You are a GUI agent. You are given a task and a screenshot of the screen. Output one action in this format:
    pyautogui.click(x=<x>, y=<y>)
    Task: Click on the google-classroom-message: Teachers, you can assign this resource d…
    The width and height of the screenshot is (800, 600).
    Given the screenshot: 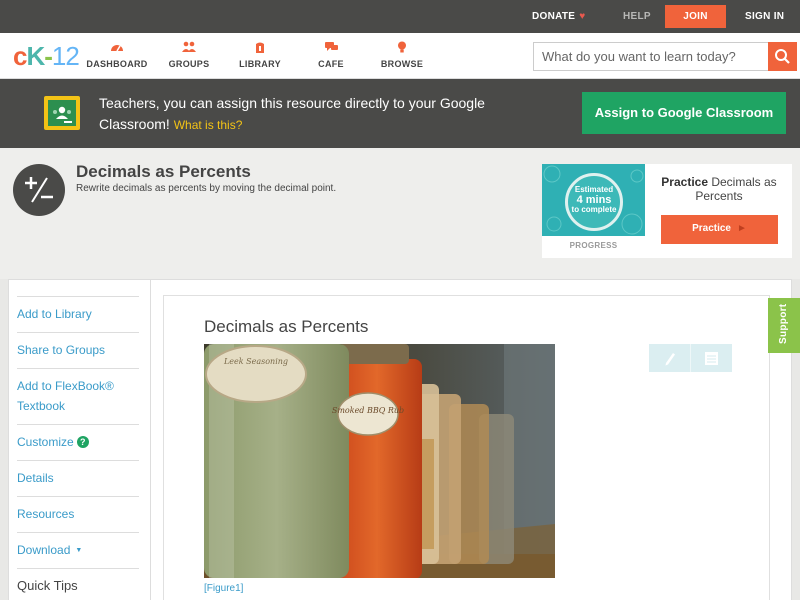 What is the action you would take?
    pyautogui.click(x=292, y=113)
    